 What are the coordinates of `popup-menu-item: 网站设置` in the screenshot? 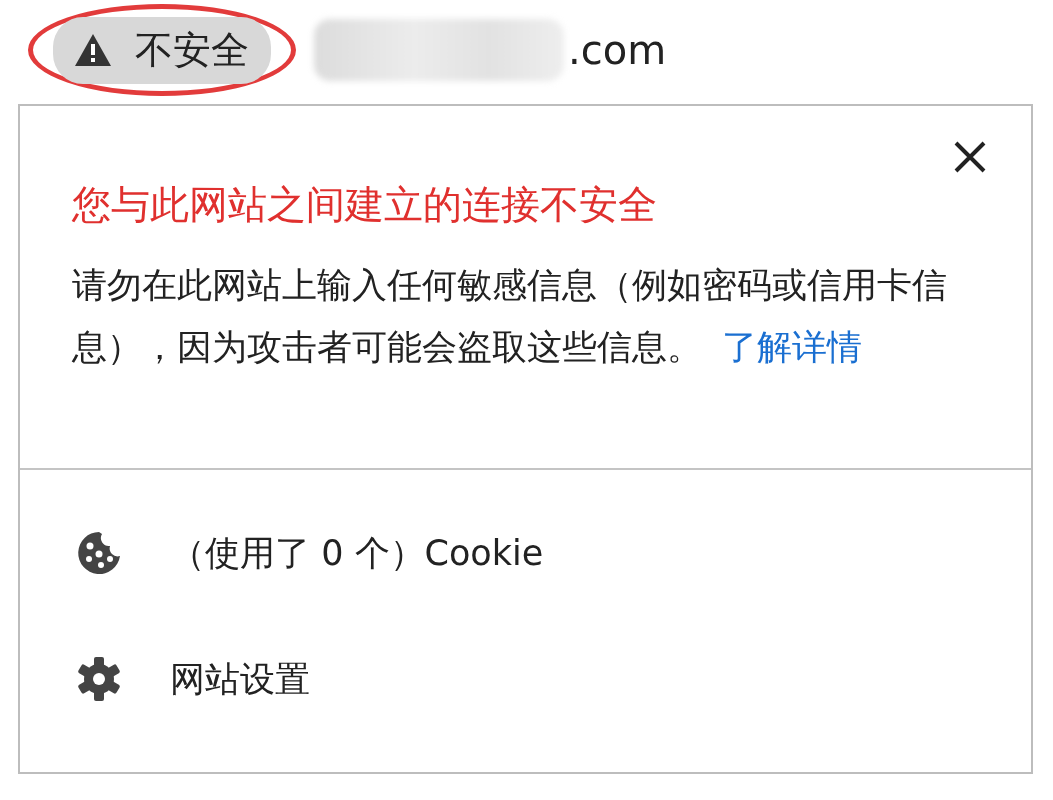 It's located at (552, 679).